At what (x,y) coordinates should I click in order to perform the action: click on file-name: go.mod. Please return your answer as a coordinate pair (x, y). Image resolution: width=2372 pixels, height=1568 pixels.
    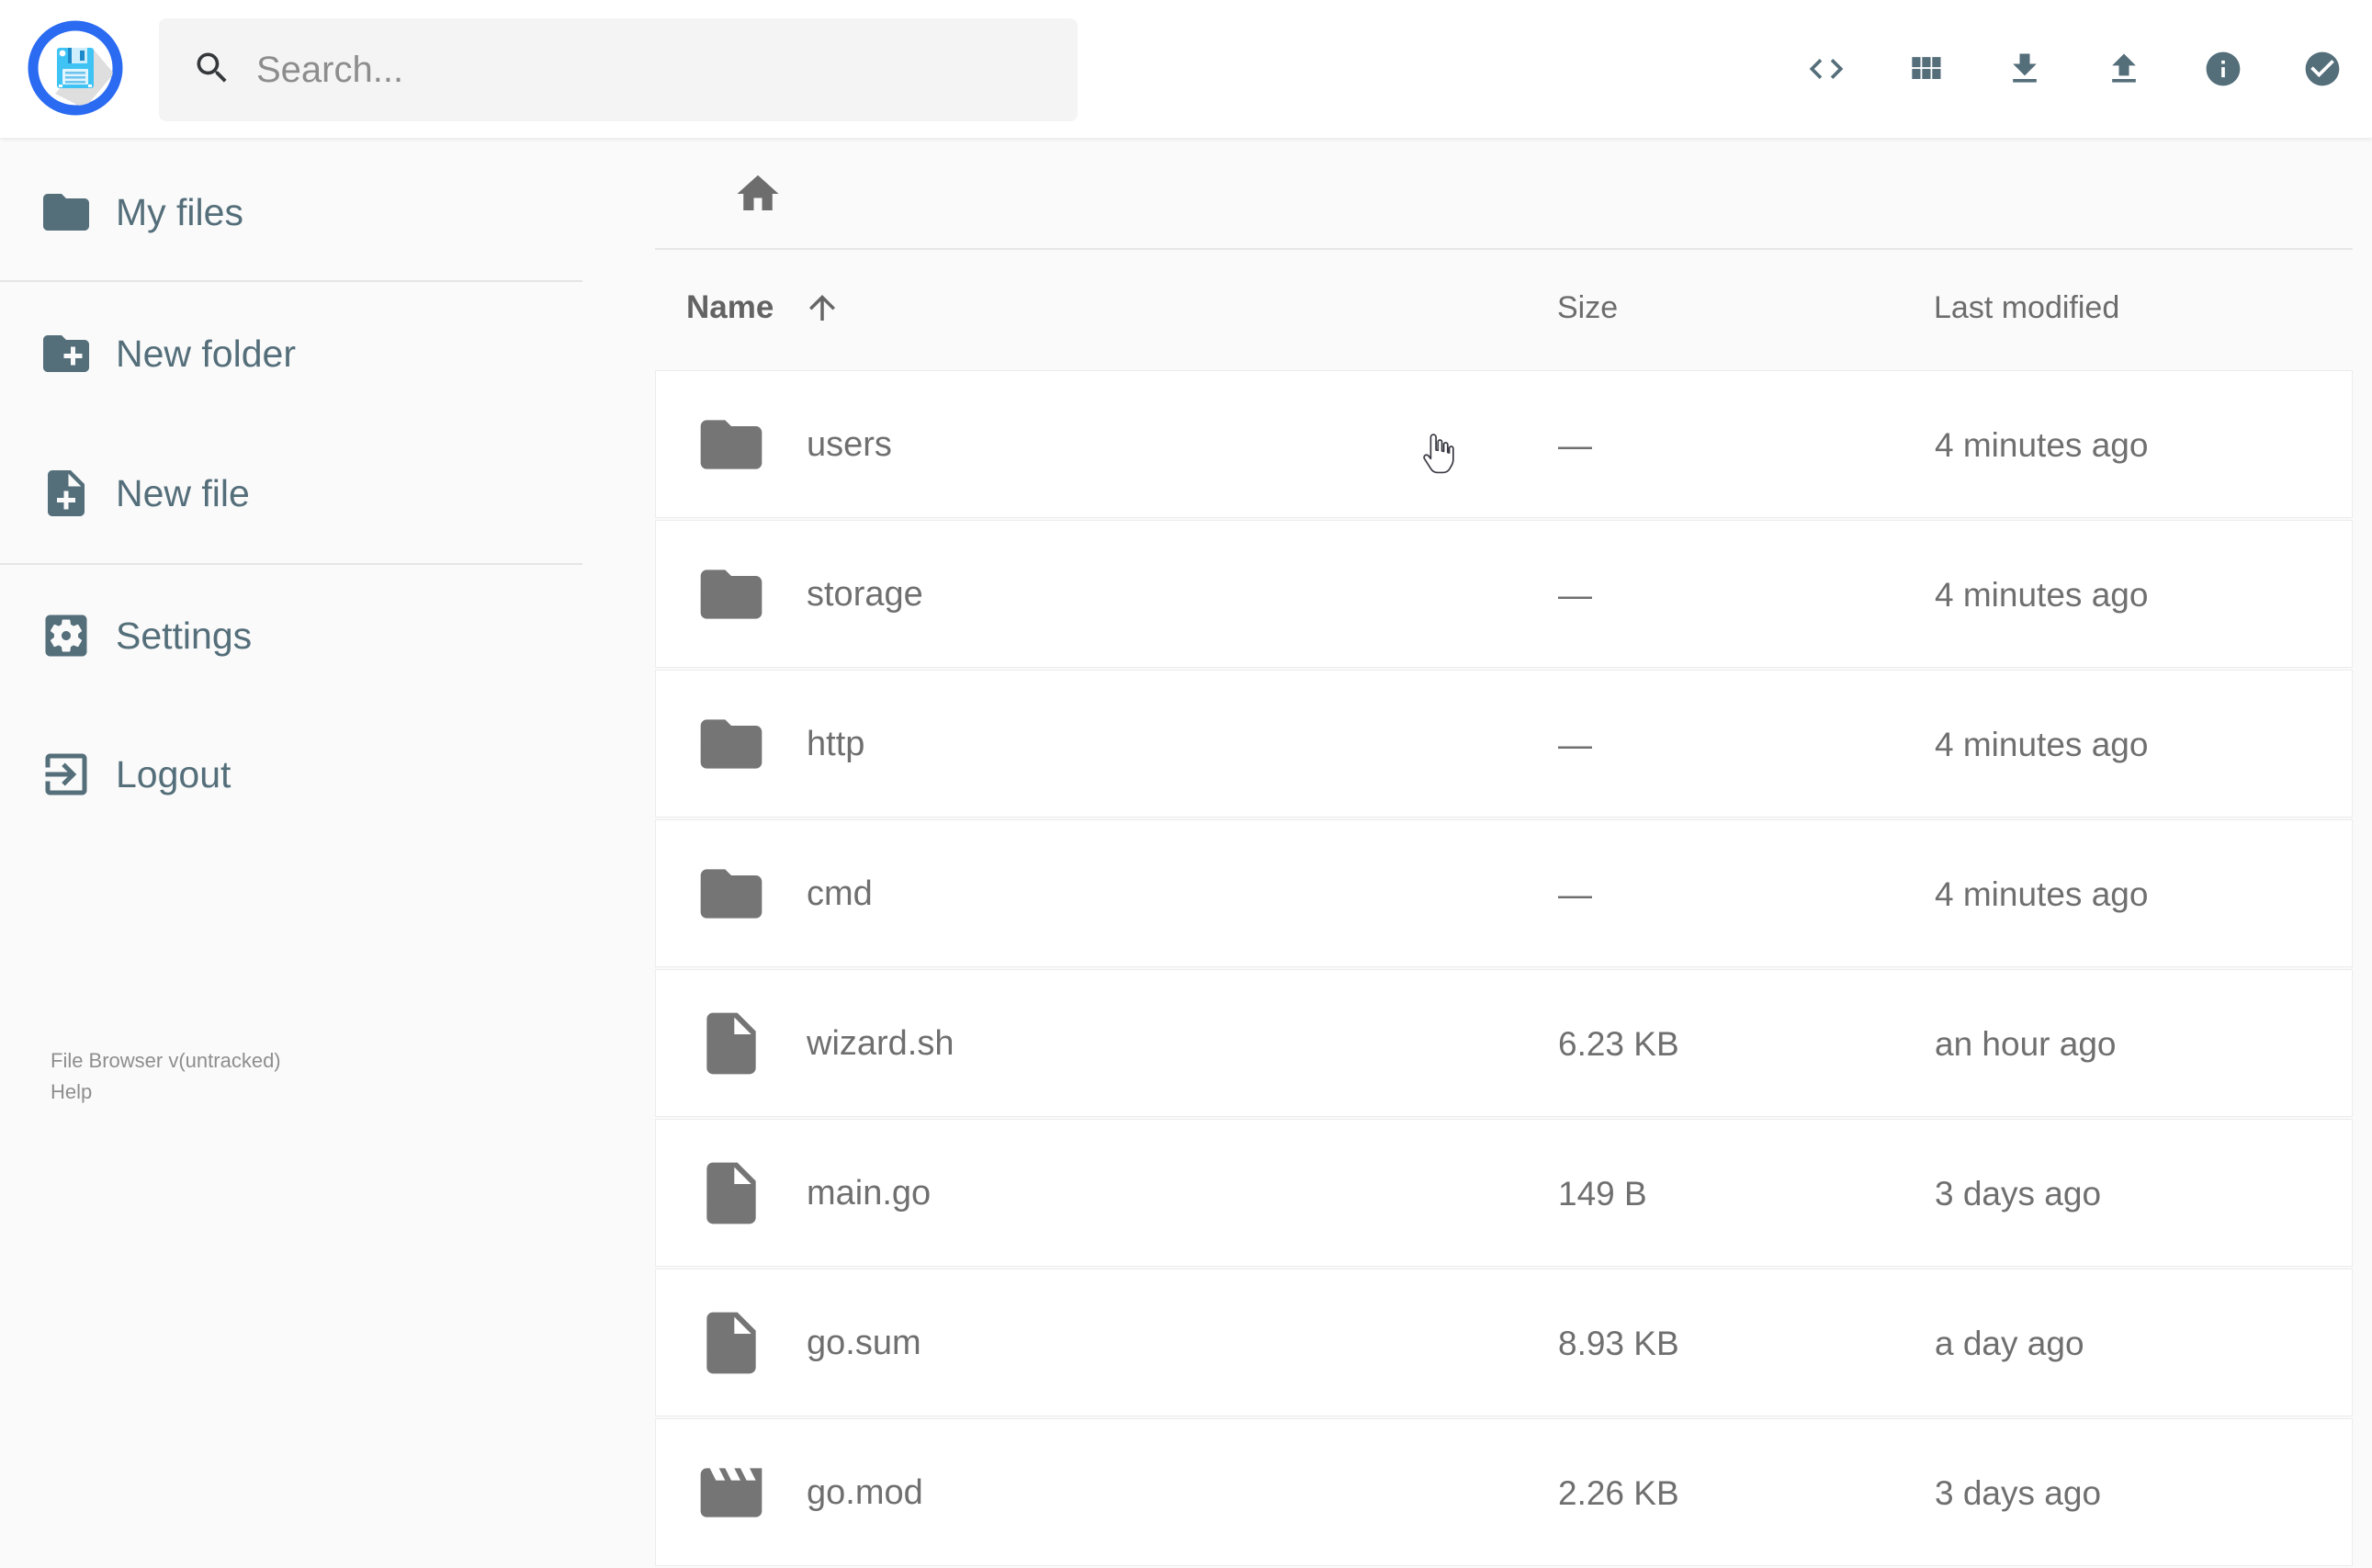
    Looking at the image, I should click on (865, 1493).